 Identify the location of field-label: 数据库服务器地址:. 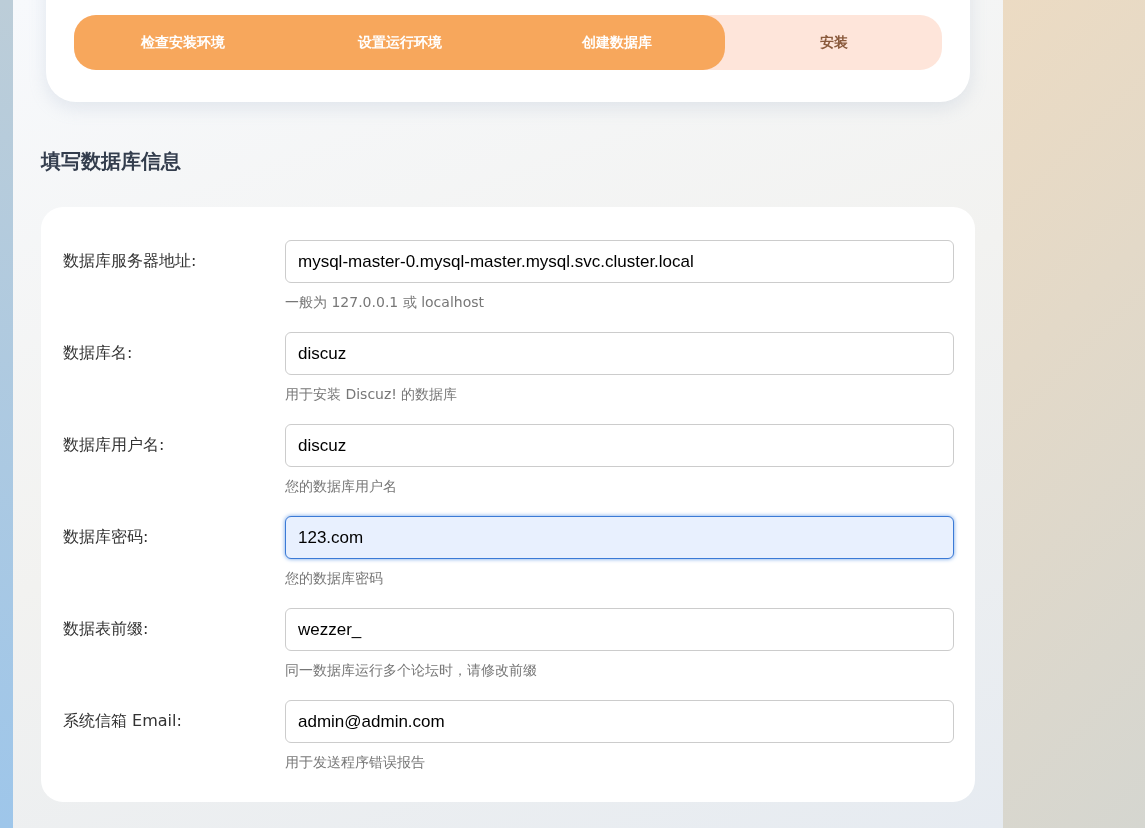
(130, 261).